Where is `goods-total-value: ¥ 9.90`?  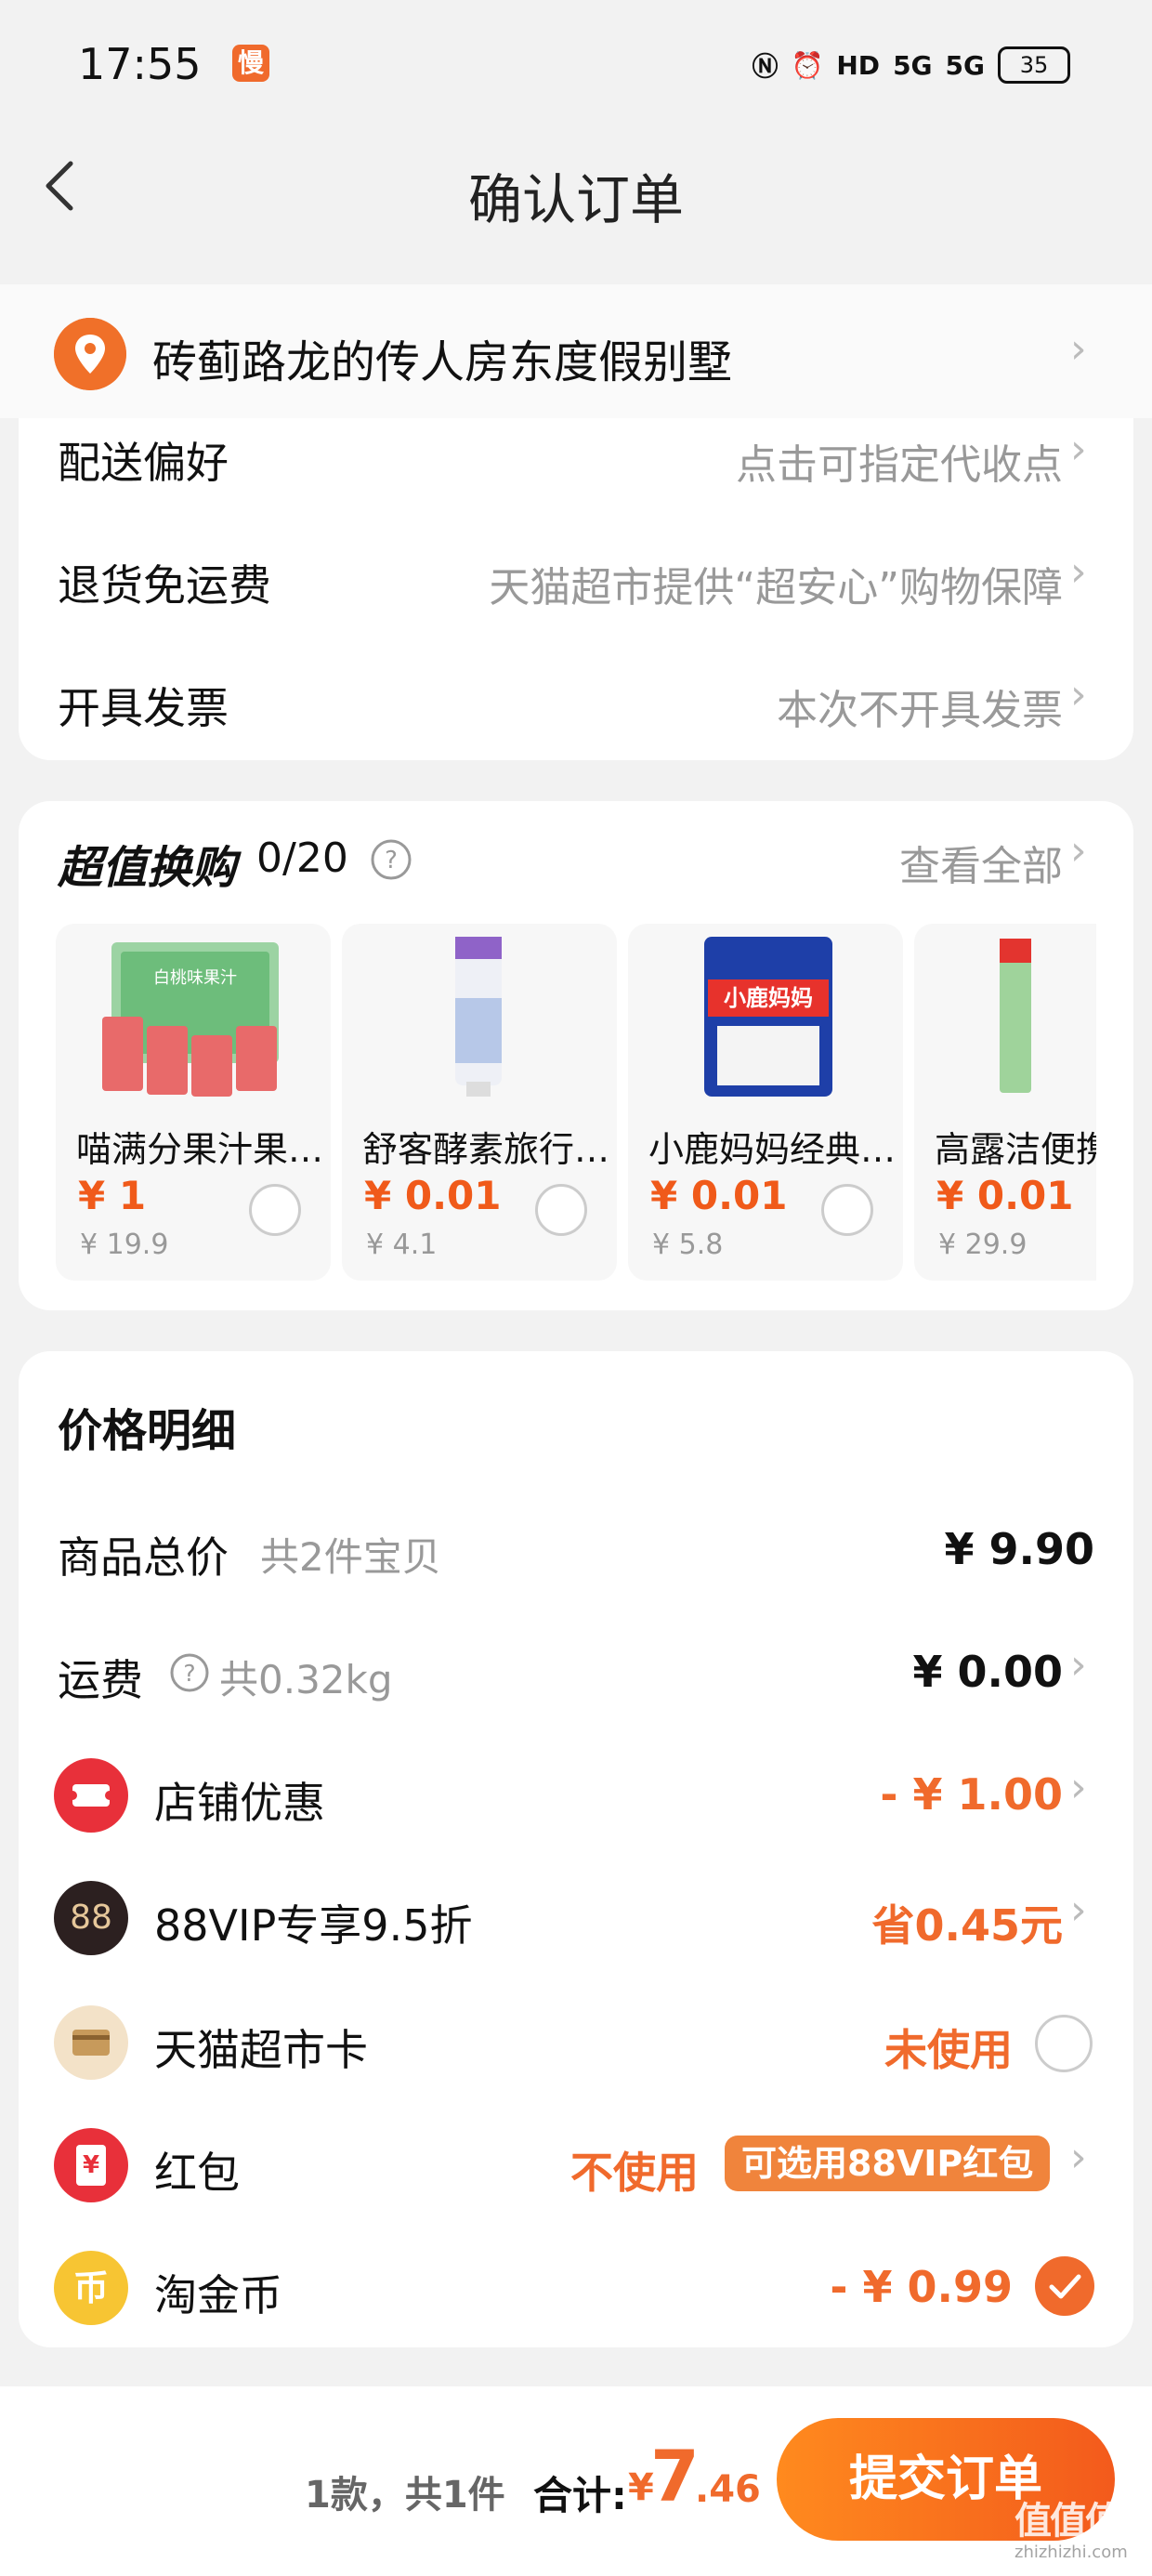 goods-total-value: ¥ 9.90 is located at coordinates (1019, 1549).